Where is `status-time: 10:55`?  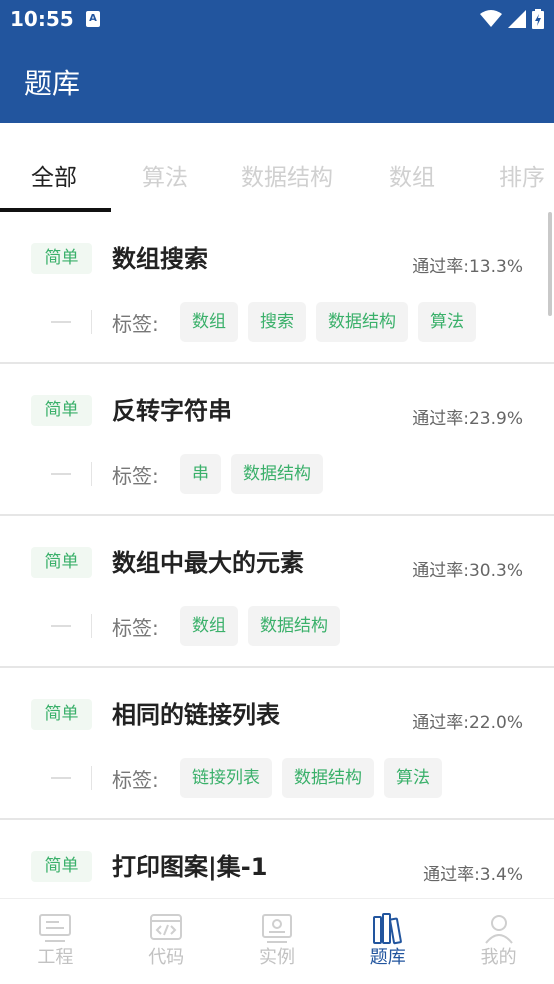
status-time: 10:55 is located at coordinates (42, 19).